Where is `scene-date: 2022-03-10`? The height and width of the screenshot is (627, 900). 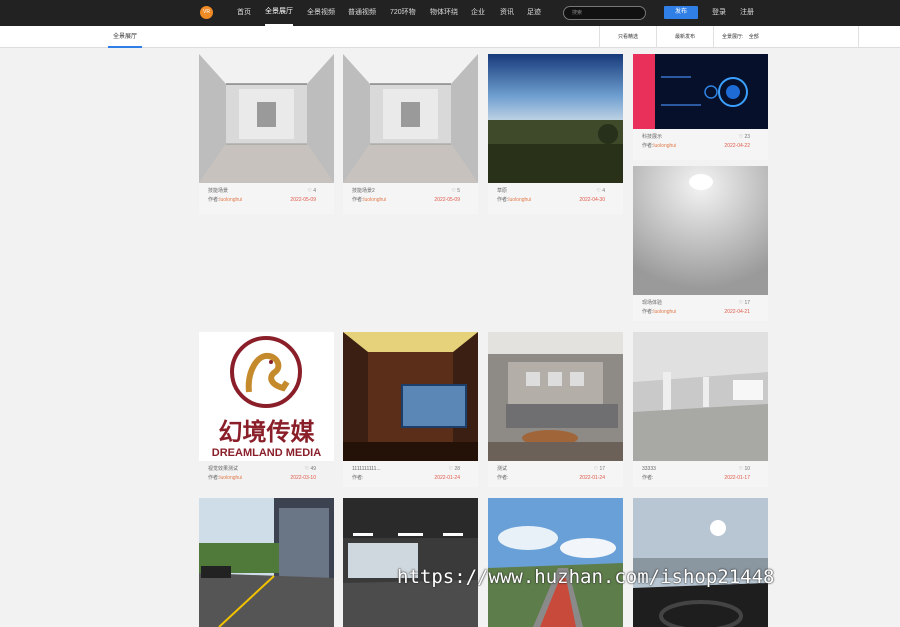 scene-date: 2022-03-10 is located at coordinates (303, 478).